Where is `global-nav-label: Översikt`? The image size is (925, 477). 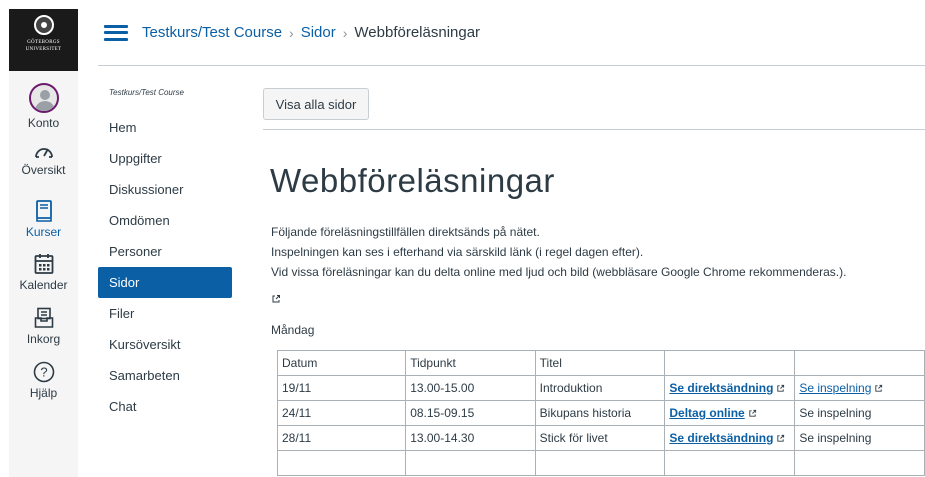 global-nav-label: Översikt is located at coordinates (43, 170).